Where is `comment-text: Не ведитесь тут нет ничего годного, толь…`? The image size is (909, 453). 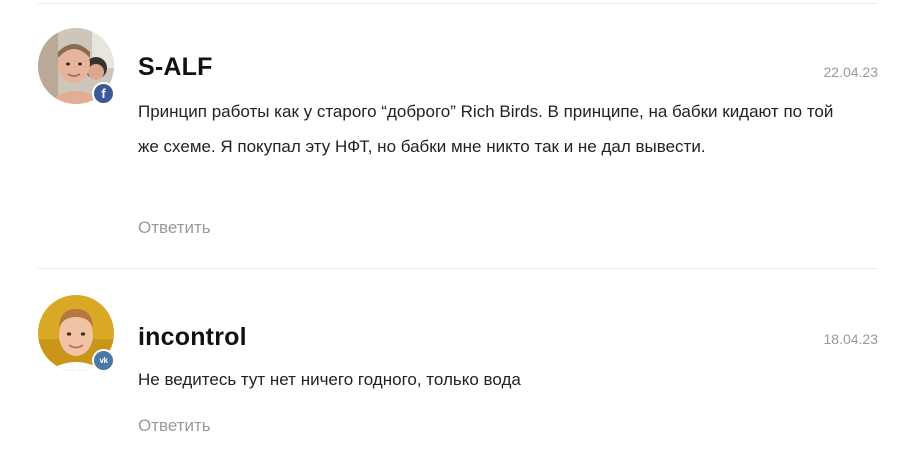
comment-text: Не ведитесь тут нет ничего годного, толь… is located at coordinates (329, 379).